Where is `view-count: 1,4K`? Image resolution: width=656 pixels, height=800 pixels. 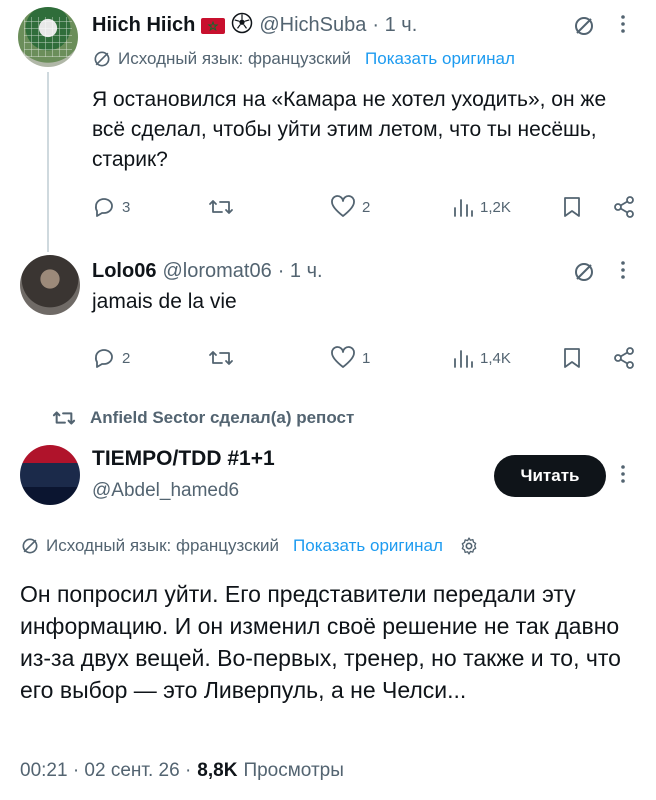
view-count: 1,4K is located at coordinates (495, 358).